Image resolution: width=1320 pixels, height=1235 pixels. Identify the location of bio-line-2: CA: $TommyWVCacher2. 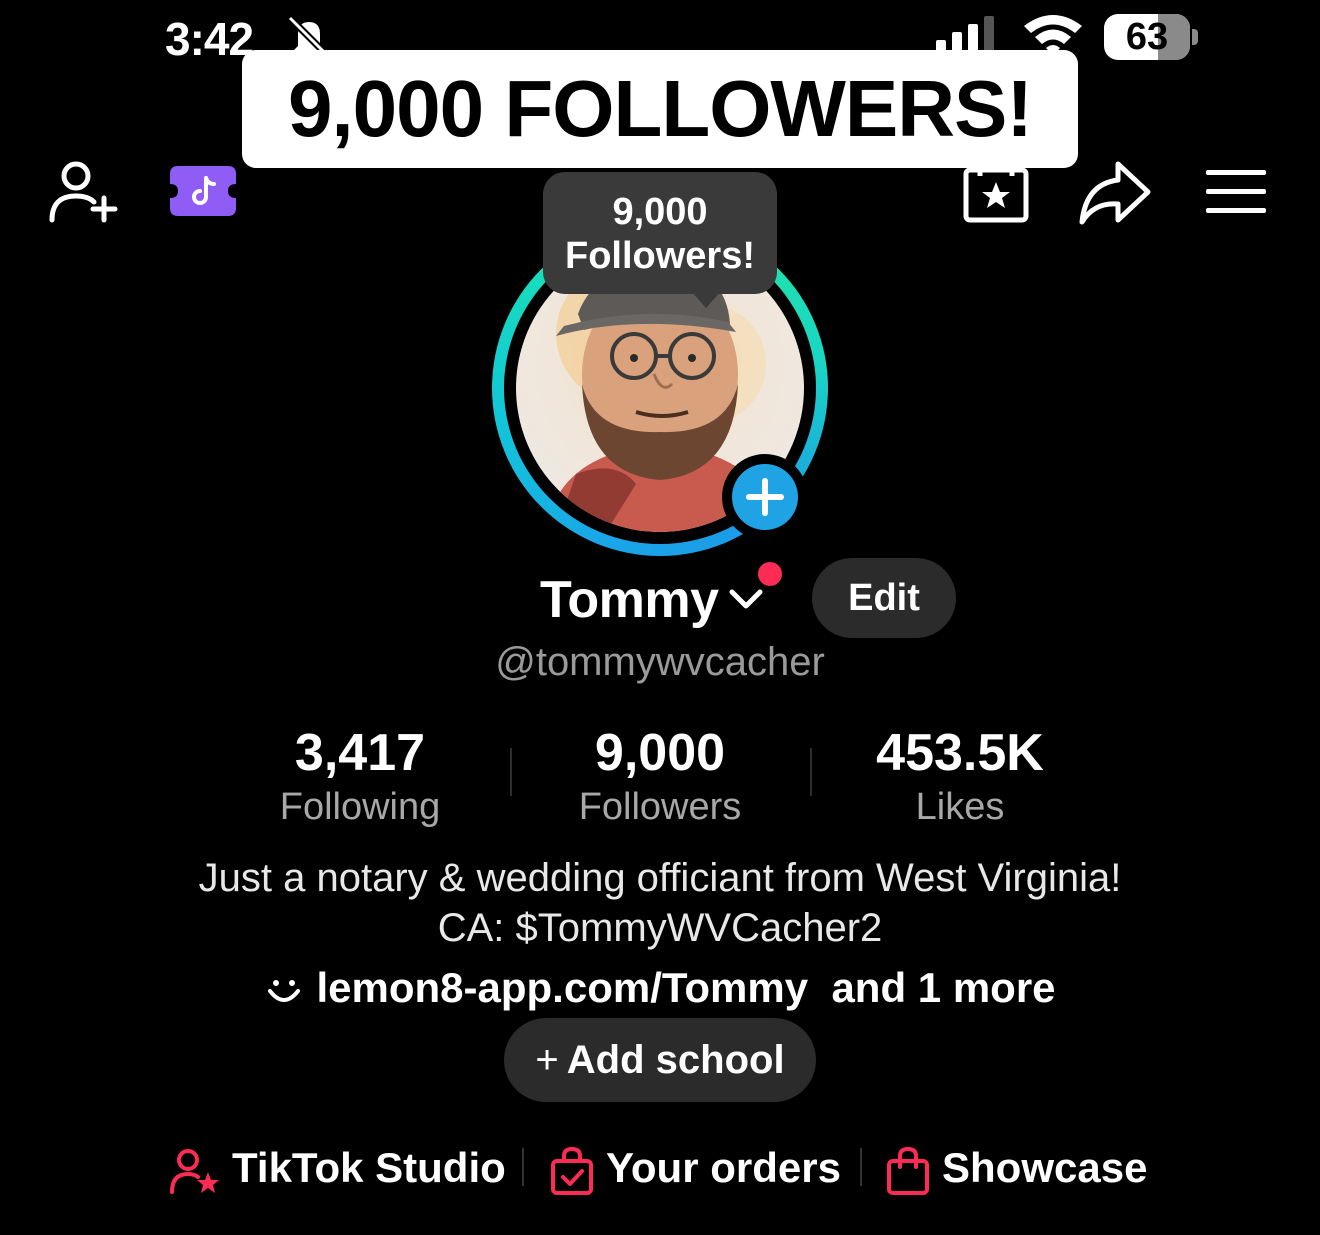
(660, 928).